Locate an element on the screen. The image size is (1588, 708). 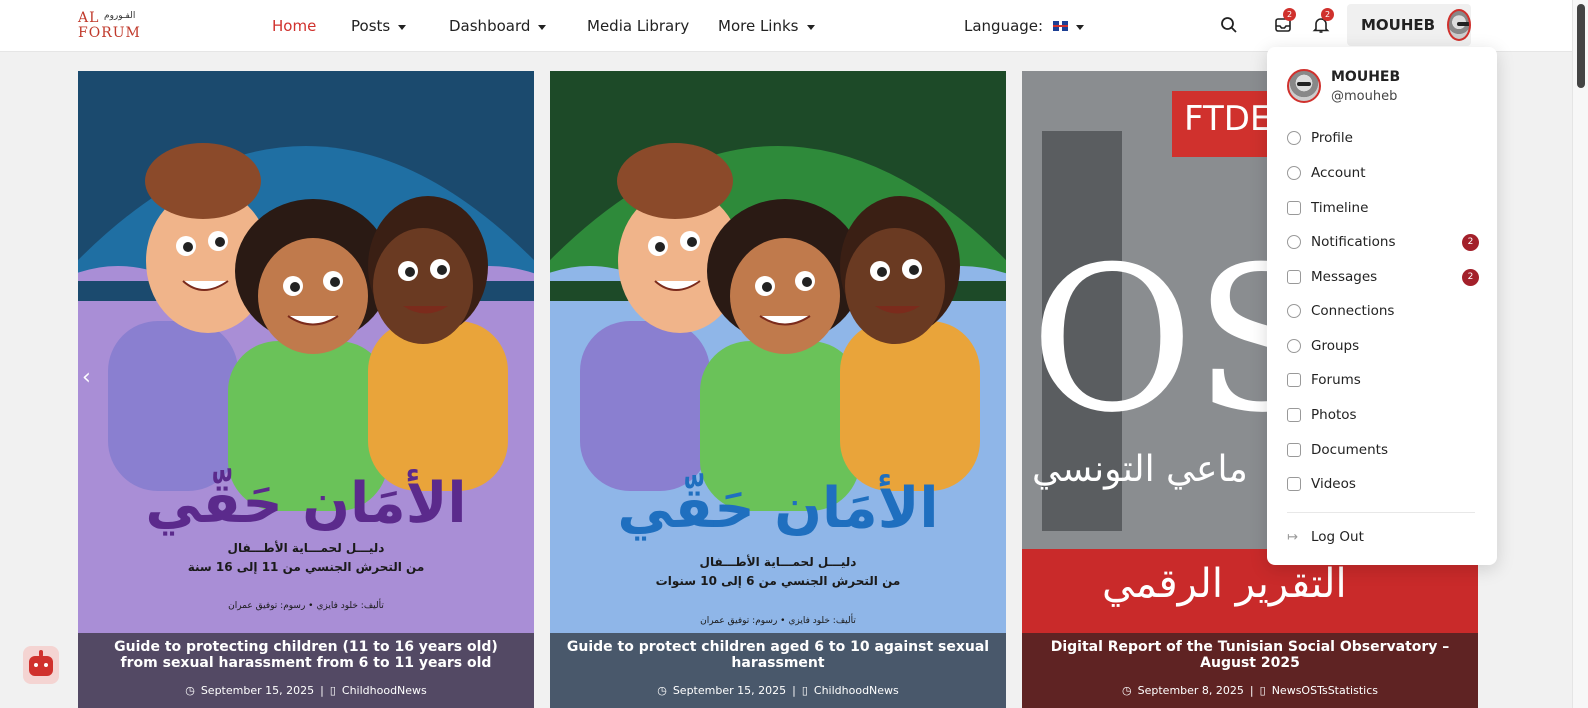
user-name: MOUHEB is located at coordinates (1398, 25).